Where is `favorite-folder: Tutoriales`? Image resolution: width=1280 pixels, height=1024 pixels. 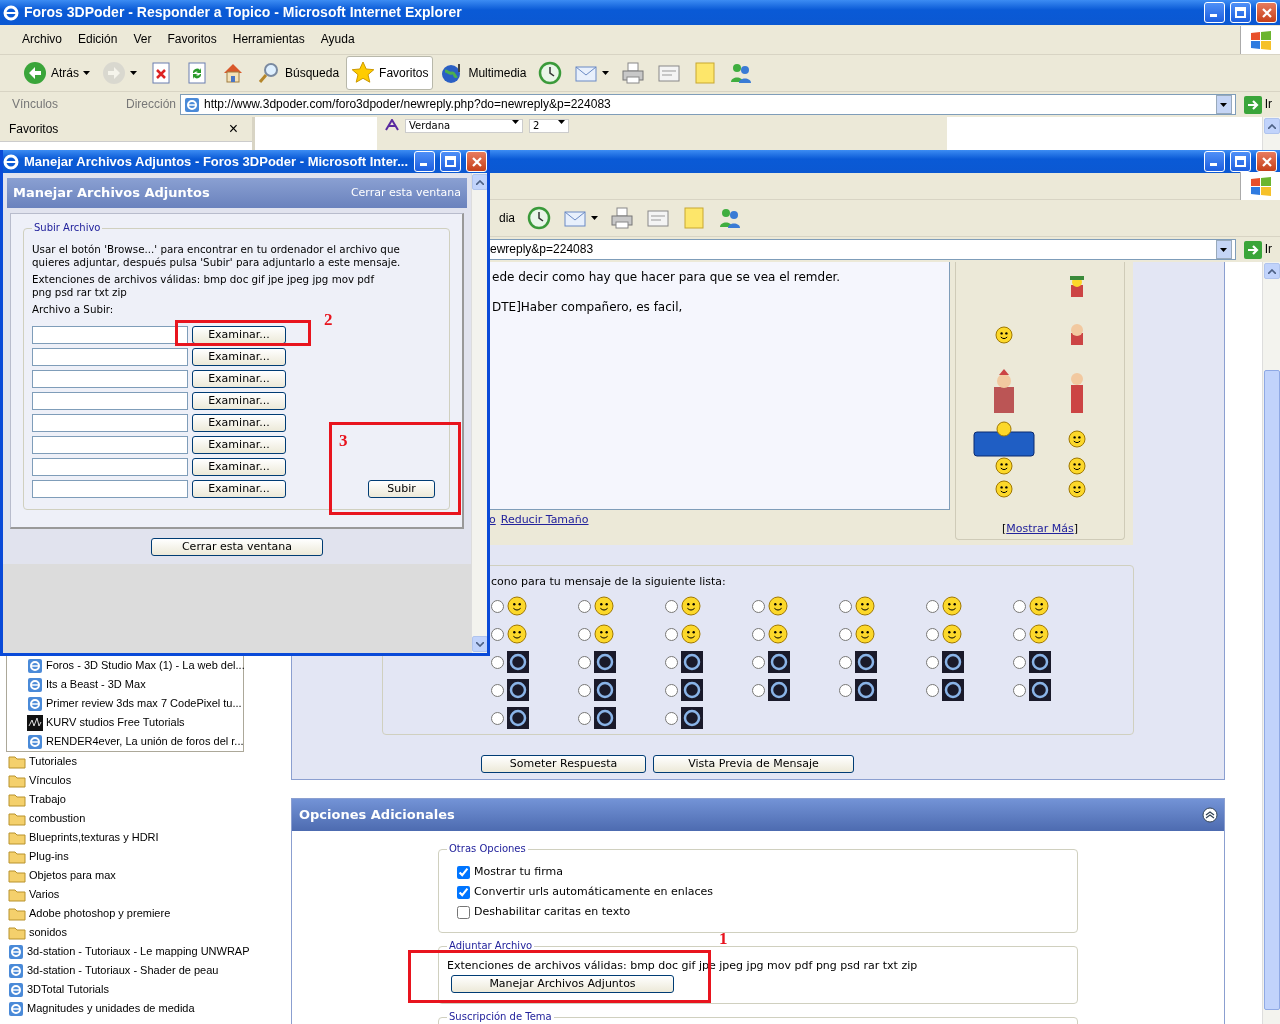 favorite-folder: Tutoriales is located at coordinates (126, 761).